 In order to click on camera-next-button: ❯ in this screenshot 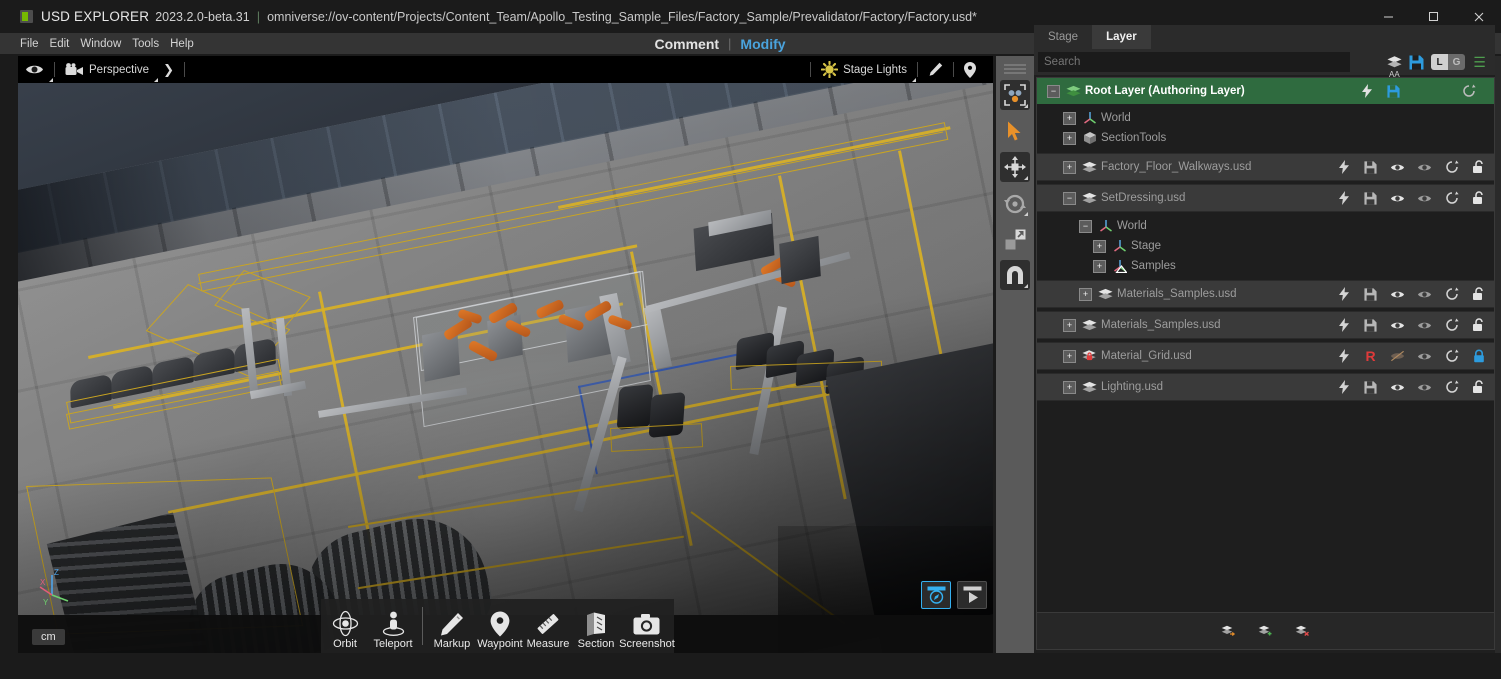, I will do `click(168, 69)`.